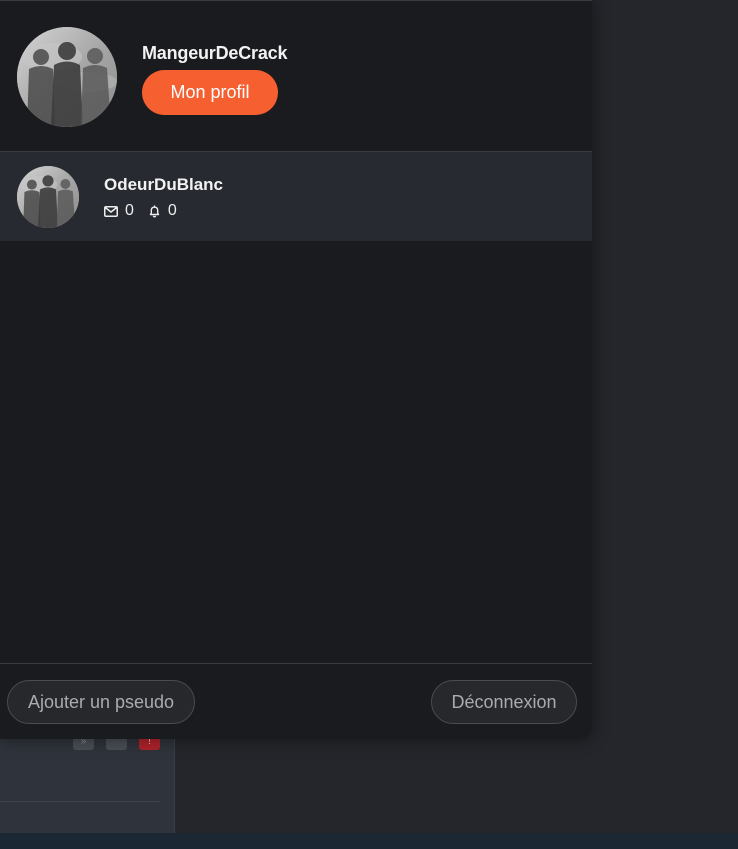 The height and width of the screenshot is (849, 738). What do you see at coordinates (154, 211) in the screenshot?
I see `bell-icon` at bounding box center [154, 211].